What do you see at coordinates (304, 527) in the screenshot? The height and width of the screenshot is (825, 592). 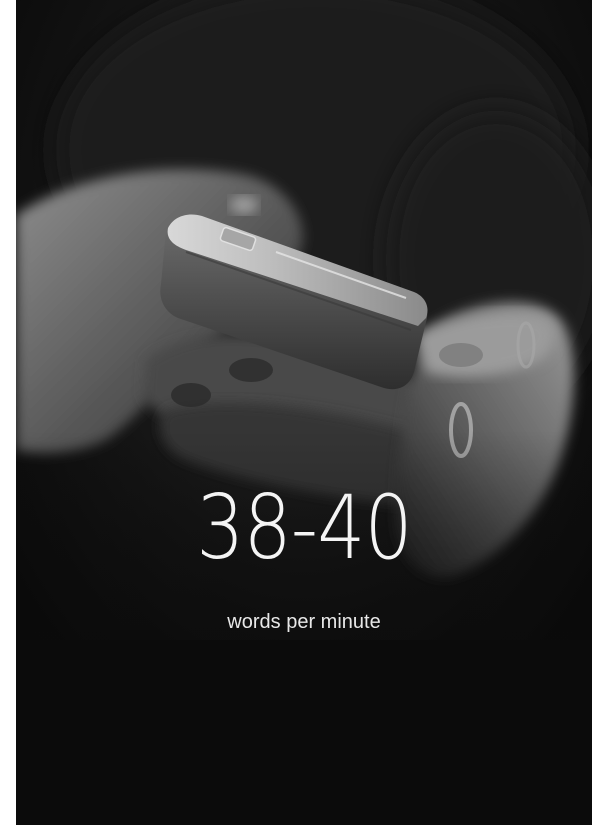 I see `stat-value: 38-40` at bounding box center [304, 527].